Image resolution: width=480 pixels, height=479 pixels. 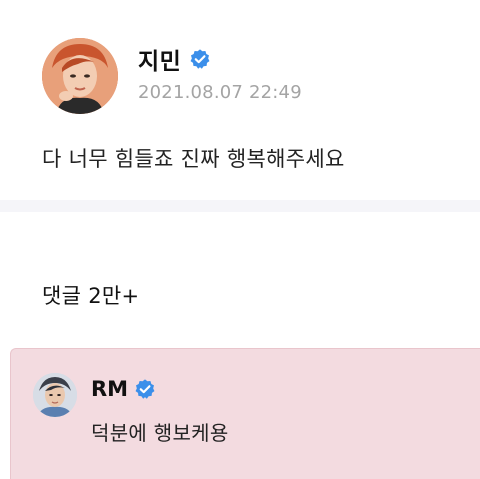 I want to click on comment-author-name: RM, so click(x=109, y=389).